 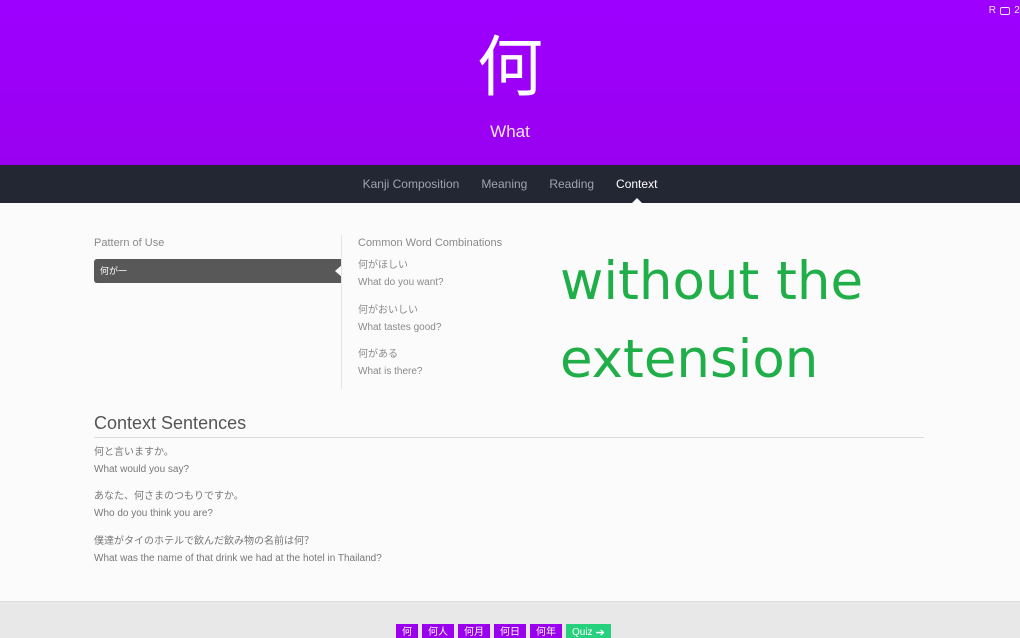 I want to click on pattern-item: 何が一, so click(x=218, y=271).